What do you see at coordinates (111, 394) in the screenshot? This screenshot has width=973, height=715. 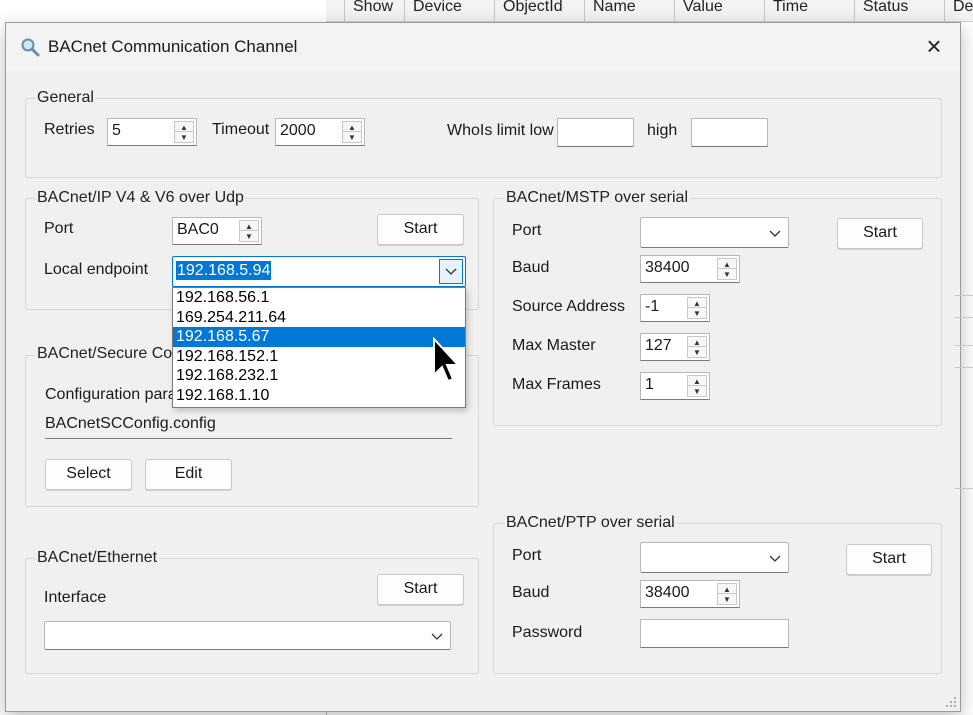 I see `sc-config-label: Configuration para` at bounding box center [111, 394].